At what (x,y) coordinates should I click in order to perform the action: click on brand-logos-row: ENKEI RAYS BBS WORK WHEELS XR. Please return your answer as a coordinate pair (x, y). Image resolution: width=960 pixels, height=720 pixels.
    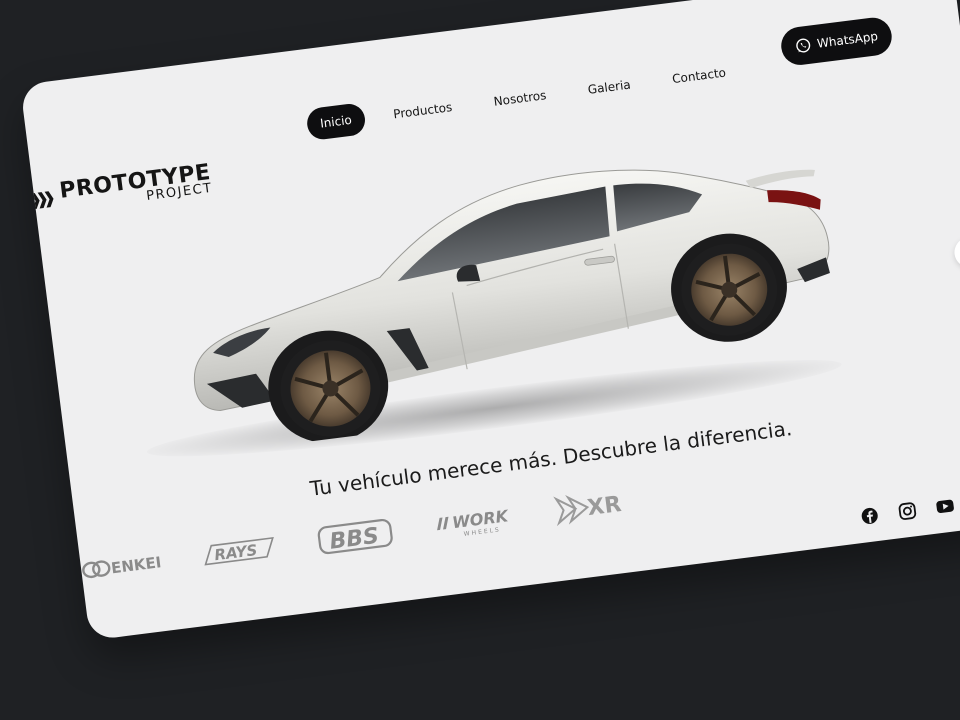
    Looking at the image, I should click on (378, 533).